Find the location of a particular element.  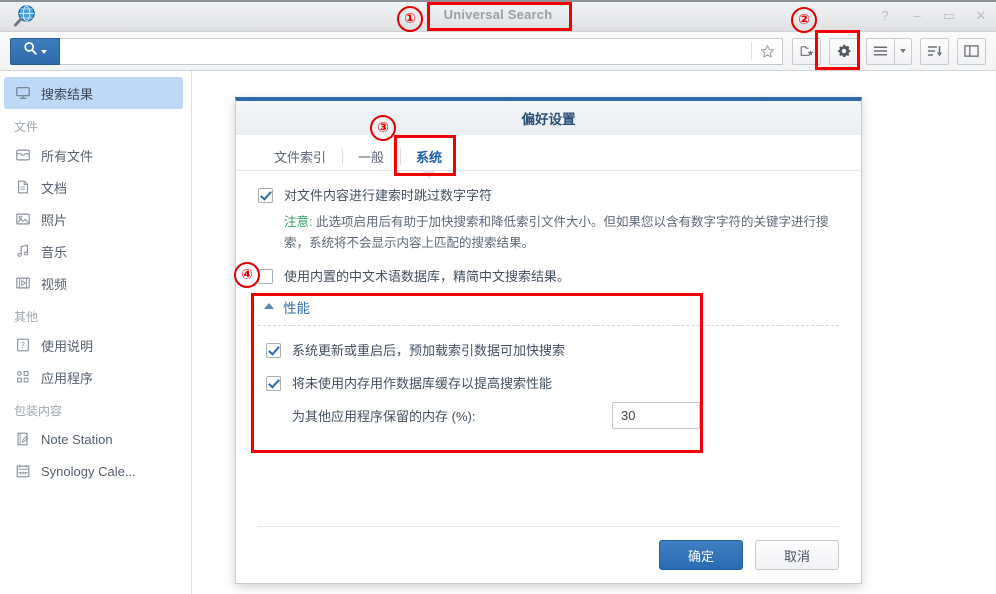

sort-descending-icon-button is located at coordinates (934, 51).